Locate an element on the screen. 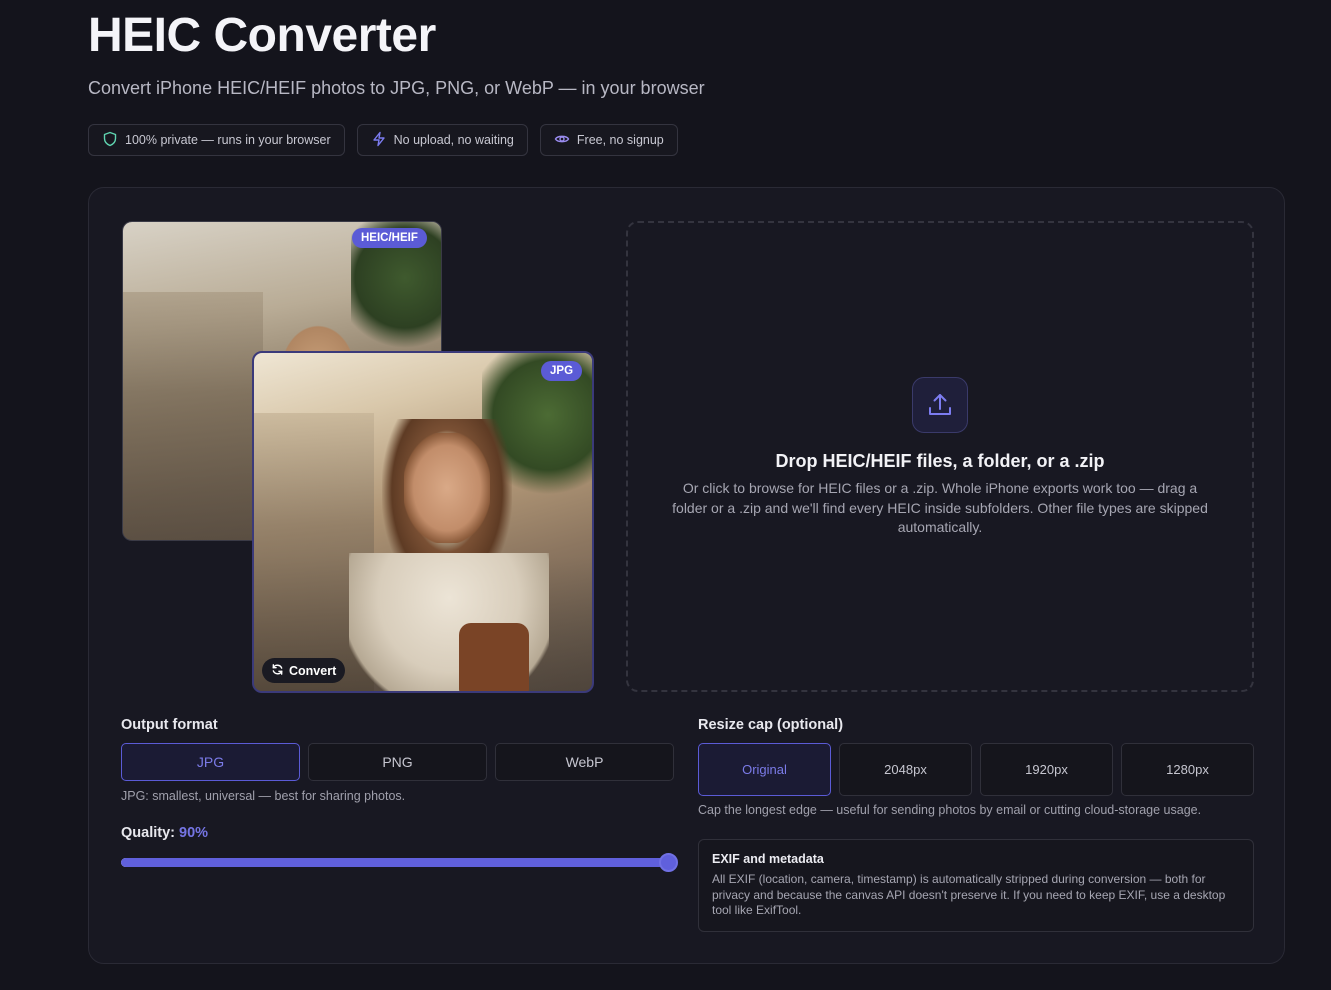 The height and width of the screenshot is (990, 1331). quality-label: Quality: 90% is located at coordinates (164, 833).